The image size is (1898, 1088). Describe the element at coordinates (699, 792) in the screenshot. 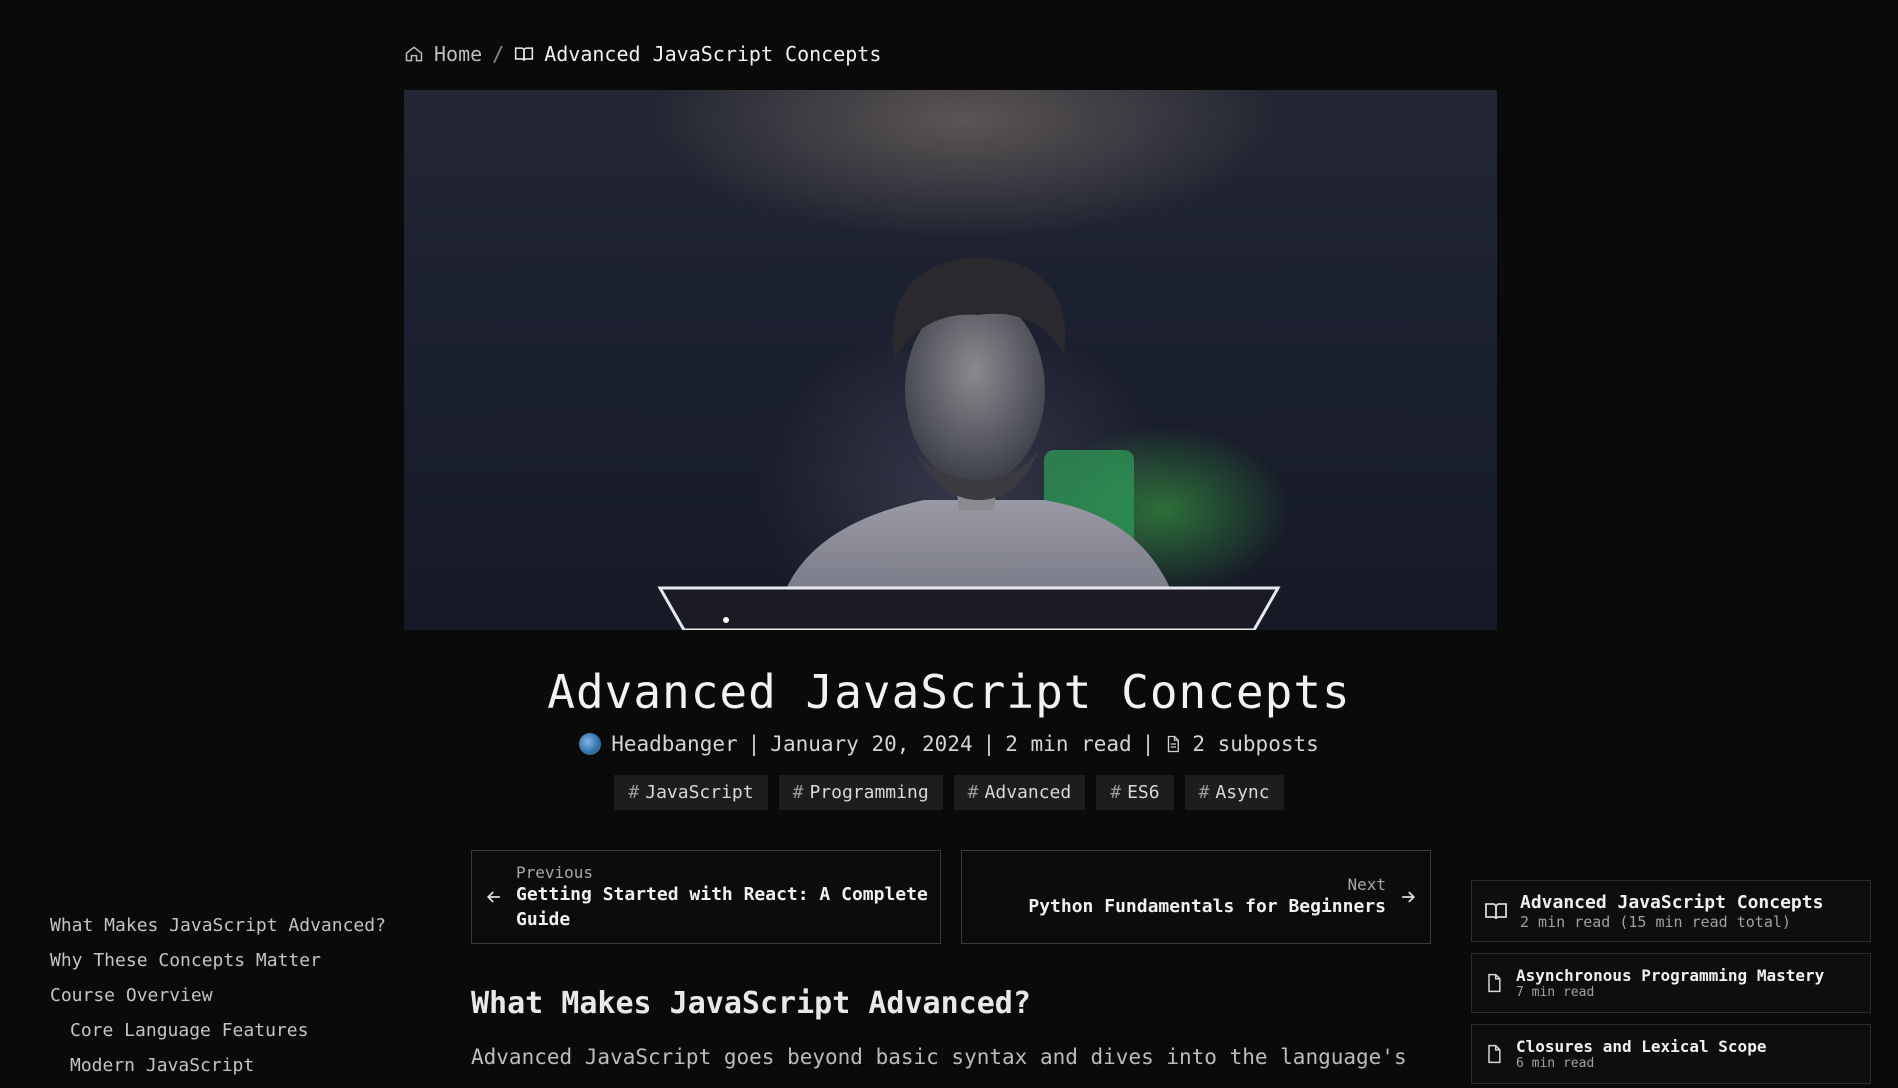

I see `tag-label: JavaScript` at that location.